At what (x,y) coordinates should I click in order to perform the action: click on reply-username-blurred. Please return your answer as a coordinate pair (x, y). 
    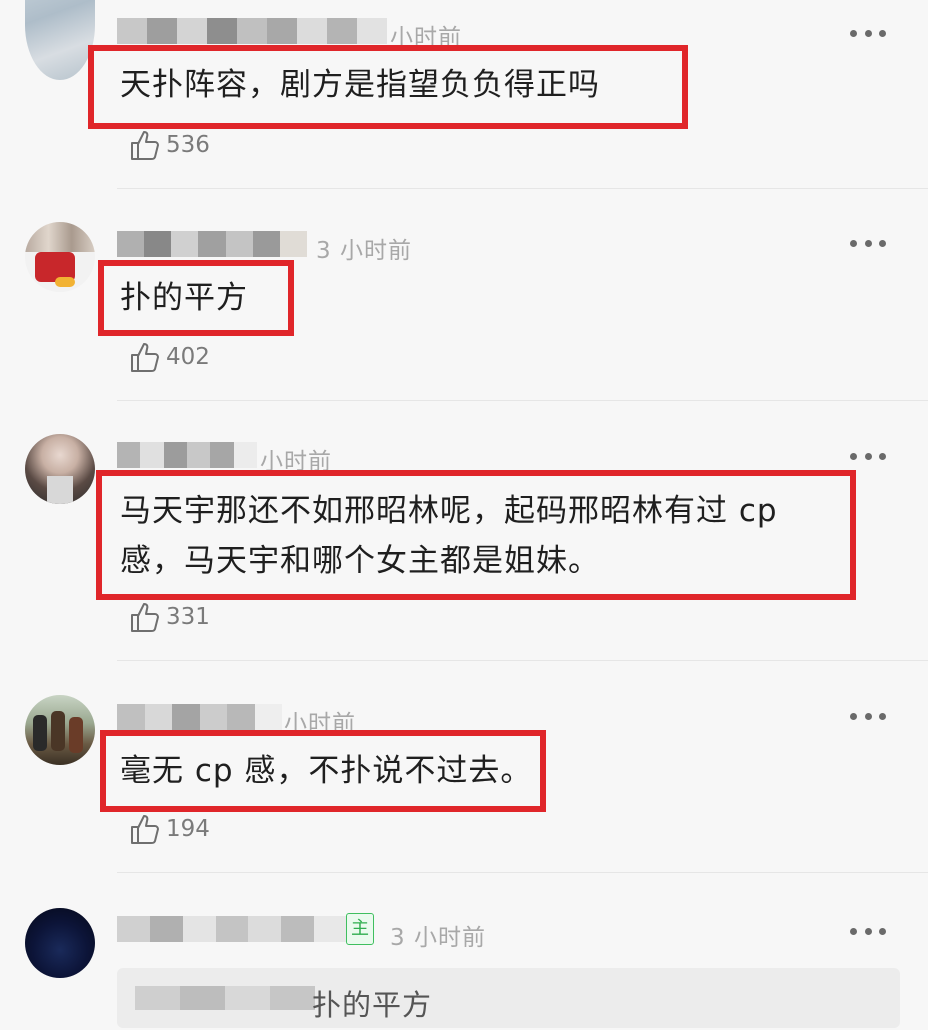
    Looking at the image, I should click on (225, 998).